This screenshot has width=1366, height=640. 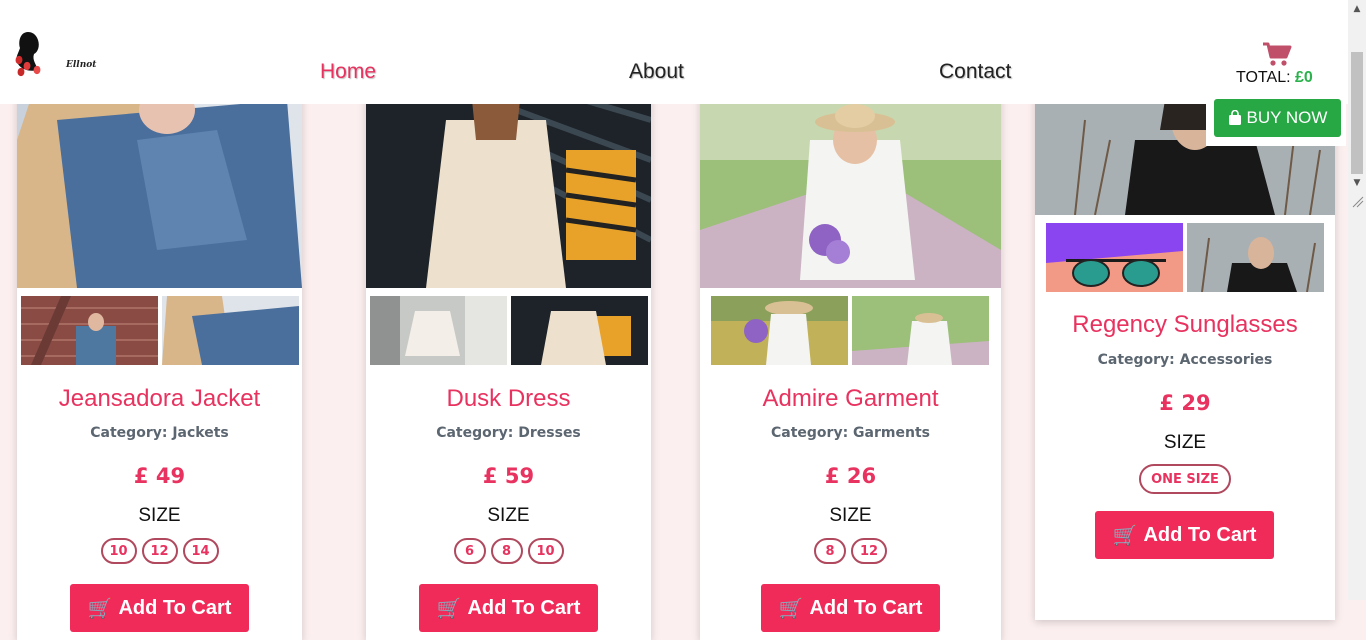 What do you see at coordinates (508, 476) in the screenshot?
I see `product-price: £ 59` at bounding box center [508, 476].